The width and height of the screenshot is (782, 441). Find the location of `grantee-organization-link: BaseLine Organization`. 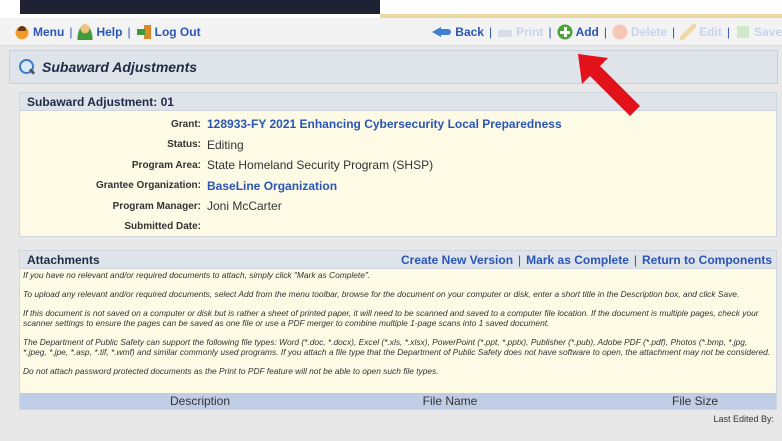

grantee-organization-link: BaseLine Organization is located at coordinates (272, 186).